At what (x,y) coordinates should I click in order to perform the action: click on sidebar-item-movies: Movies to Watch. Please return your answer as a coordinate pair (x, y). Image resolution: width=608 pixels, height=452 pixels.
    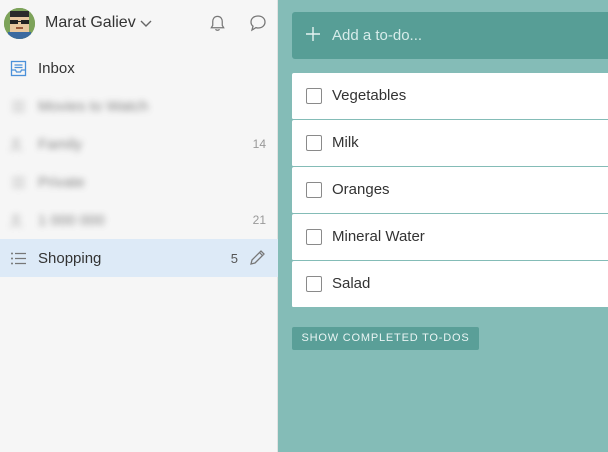
    Looking at the image, I should click on (139, 106).